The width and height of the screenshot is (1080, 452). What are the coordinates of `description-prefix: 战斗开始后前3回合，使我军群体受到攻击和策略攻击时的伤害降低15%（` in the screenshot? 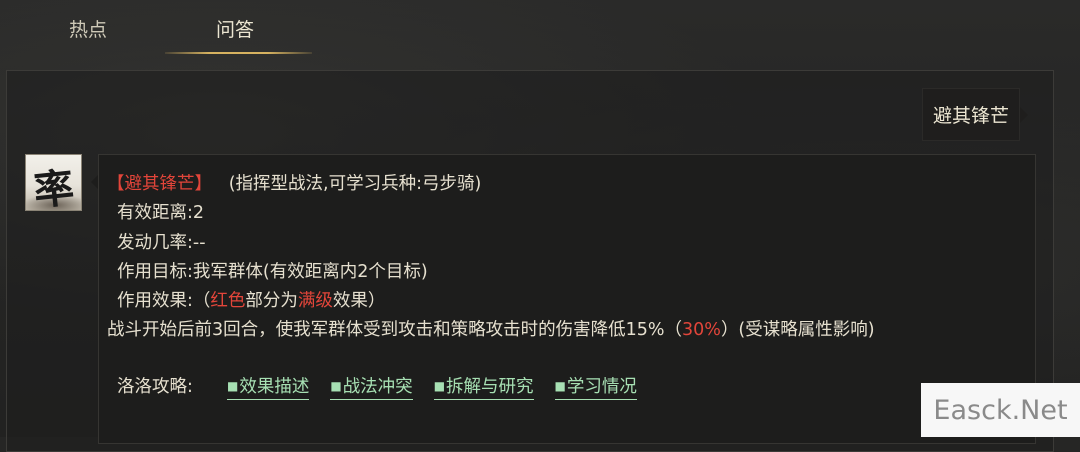 It's located at (395, 330).